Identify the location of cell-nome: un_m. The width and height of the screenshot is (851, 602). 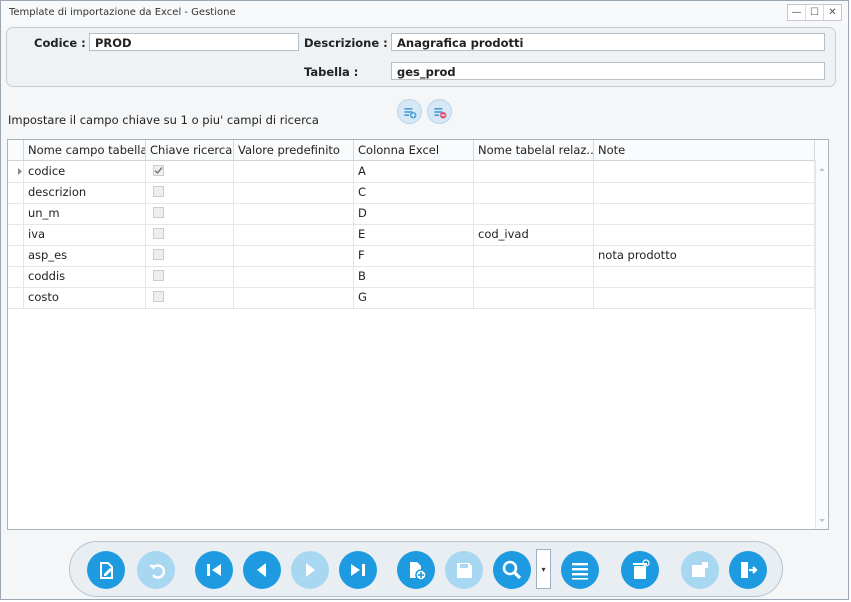
(85, 213).